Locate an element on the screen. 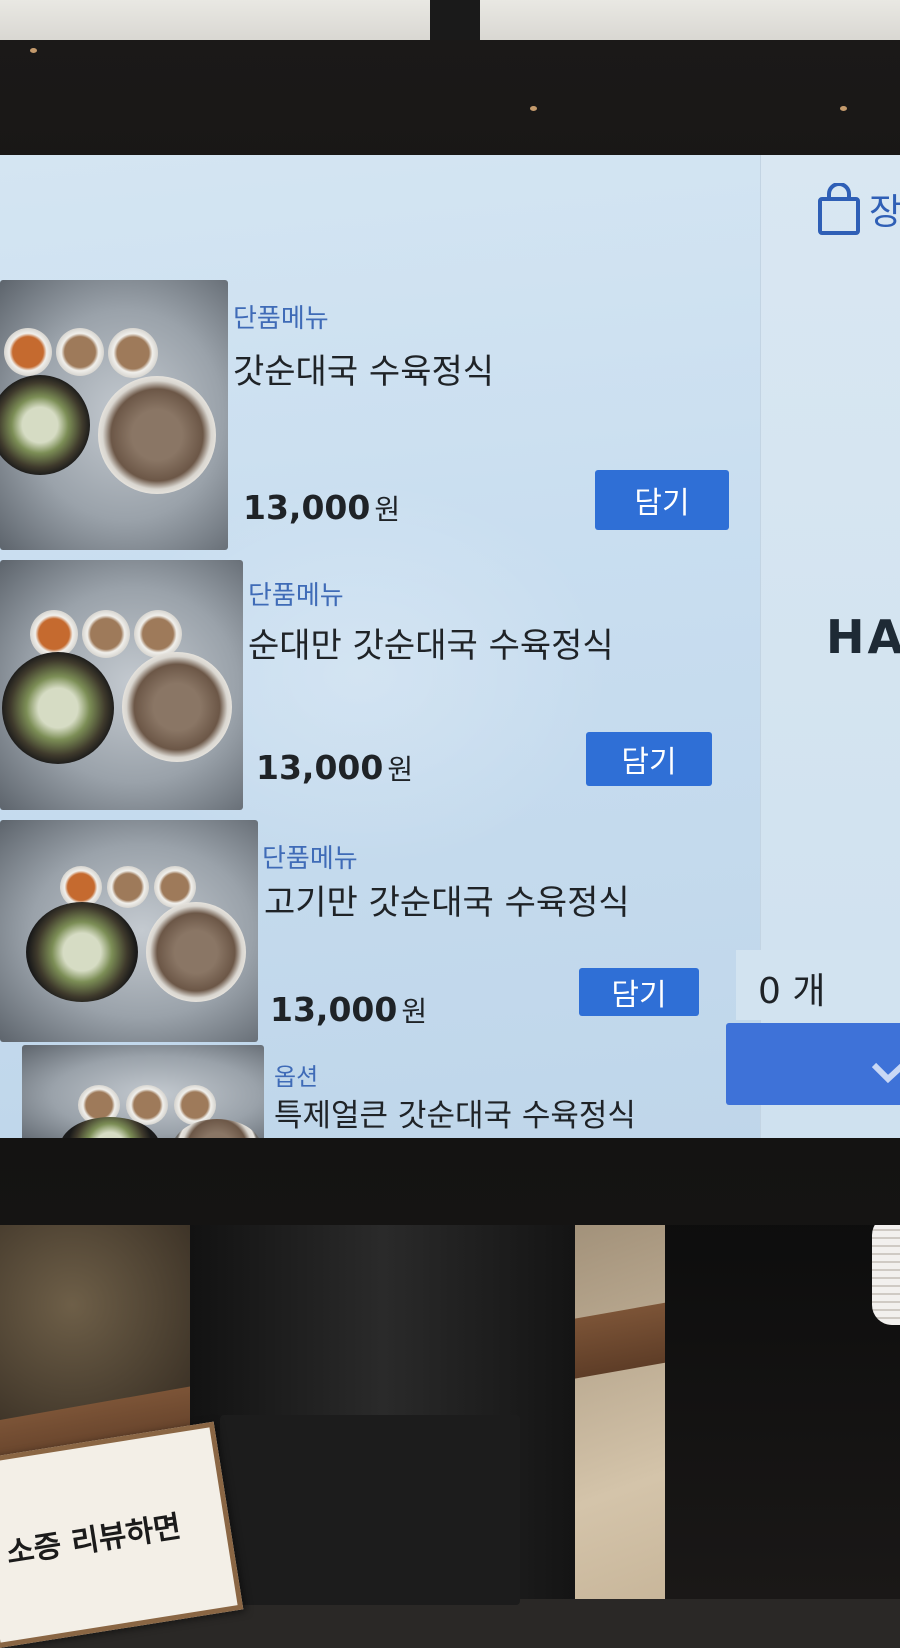 This screenshot has width=900, height=1648. menu-item-name: 고기만 갓순대국 수육정식 is located at coordinates (447, 903).